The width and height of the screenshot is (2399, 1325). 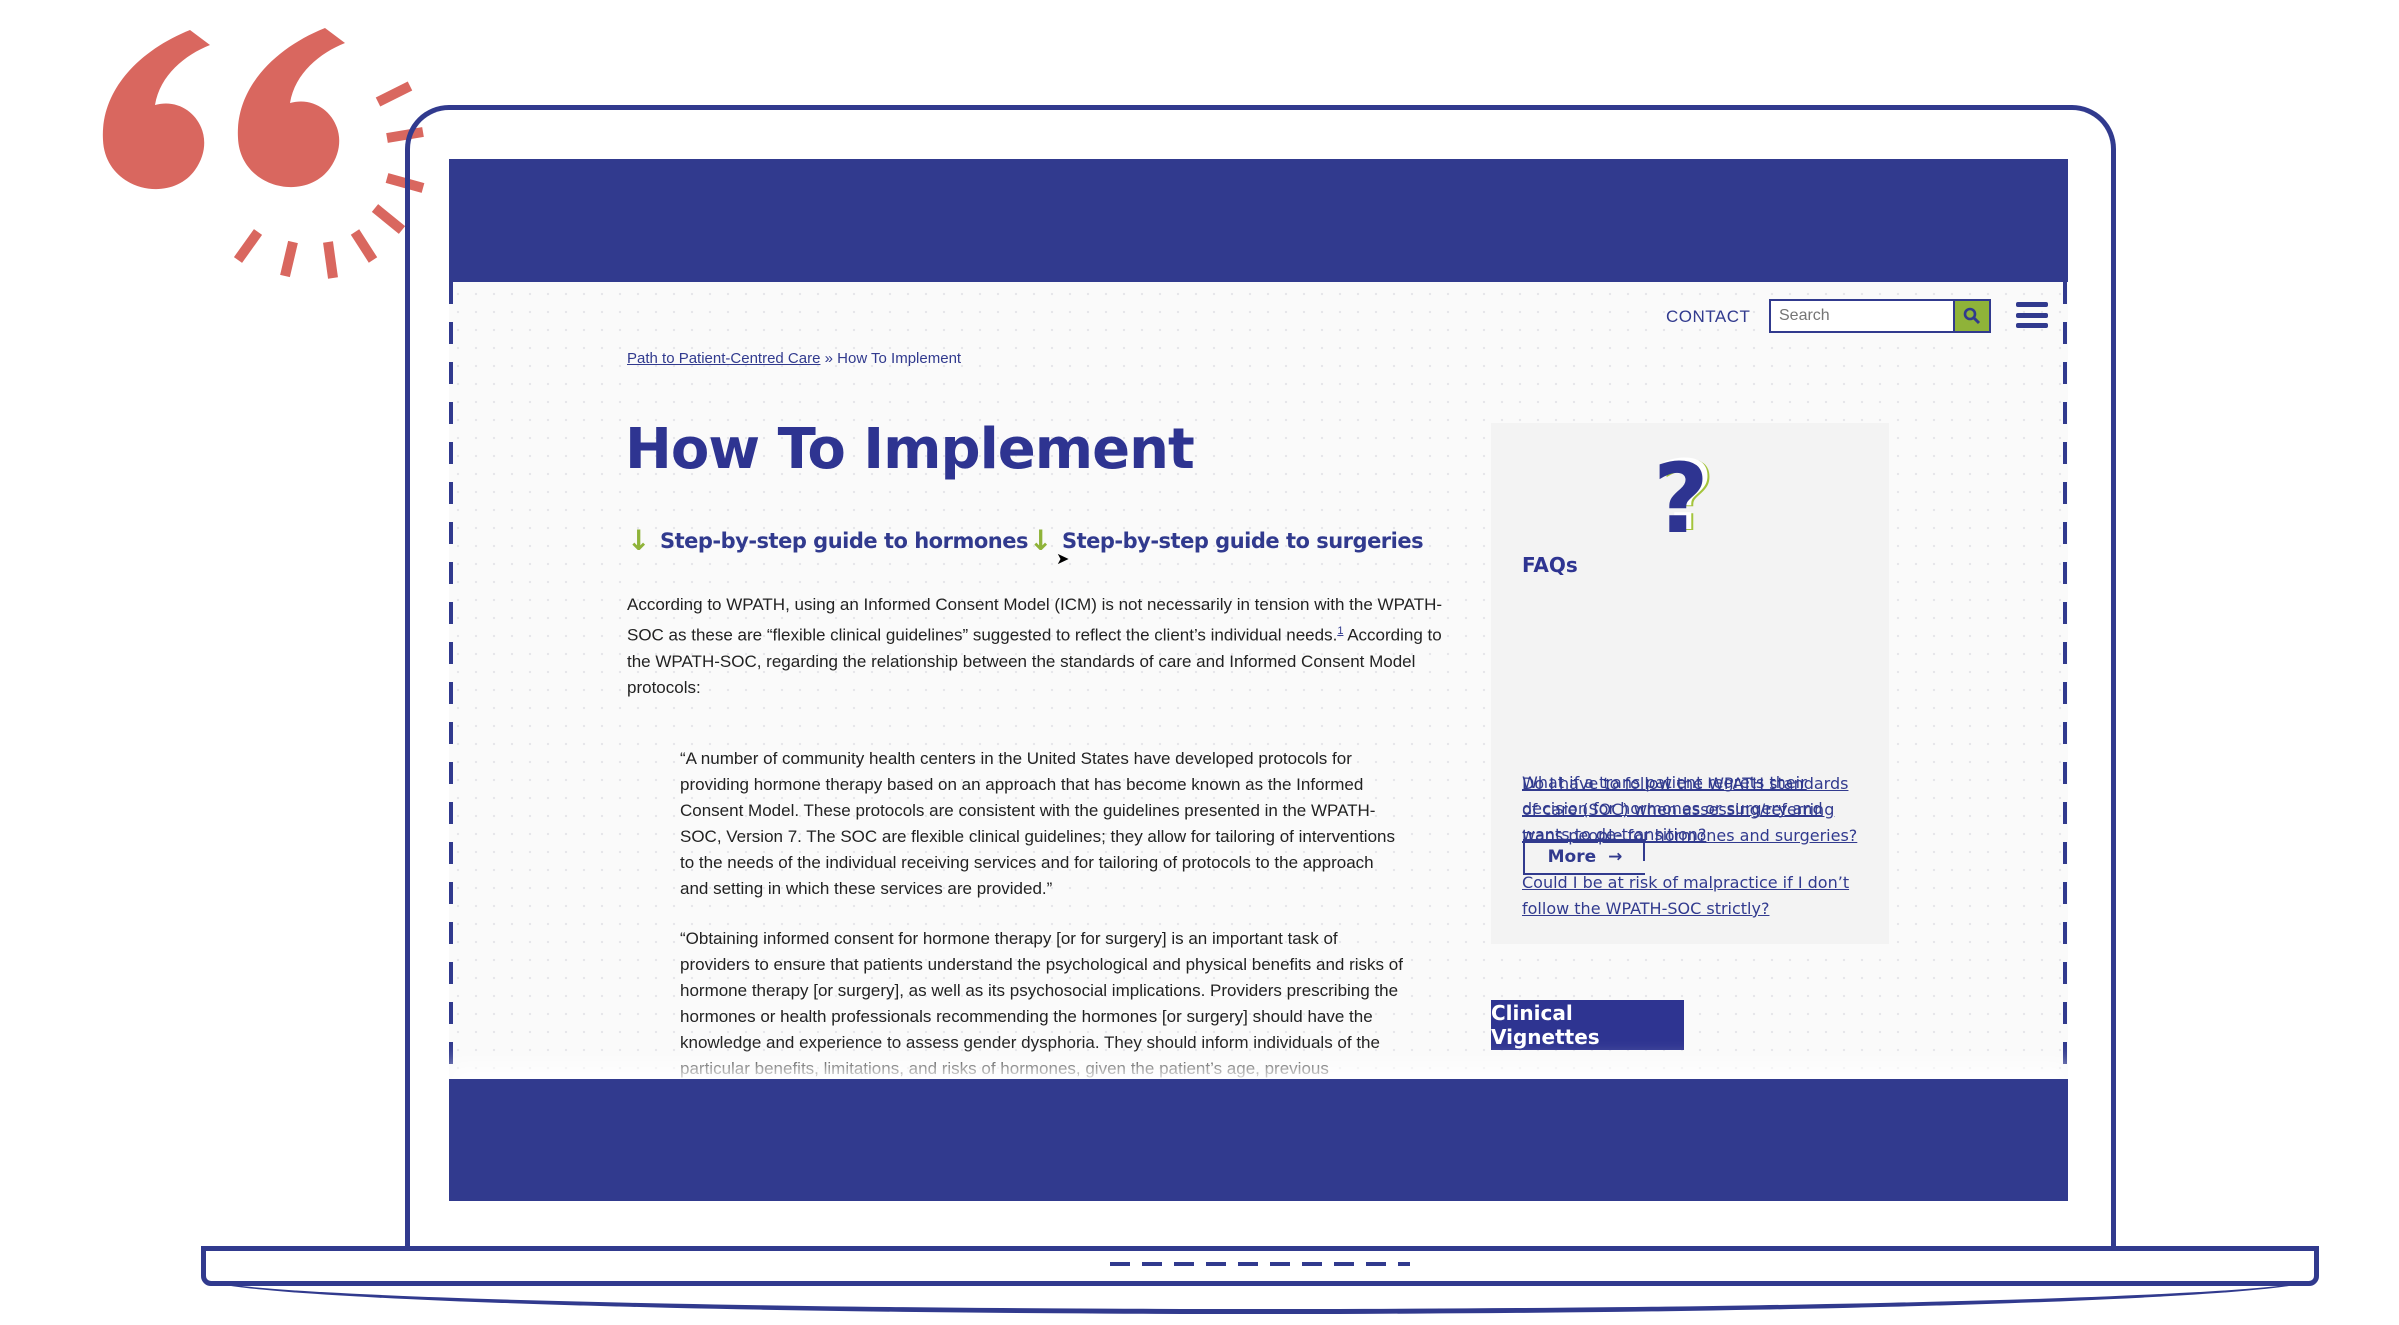 I want to click on more-label: More, so click(x=1572, y=857).